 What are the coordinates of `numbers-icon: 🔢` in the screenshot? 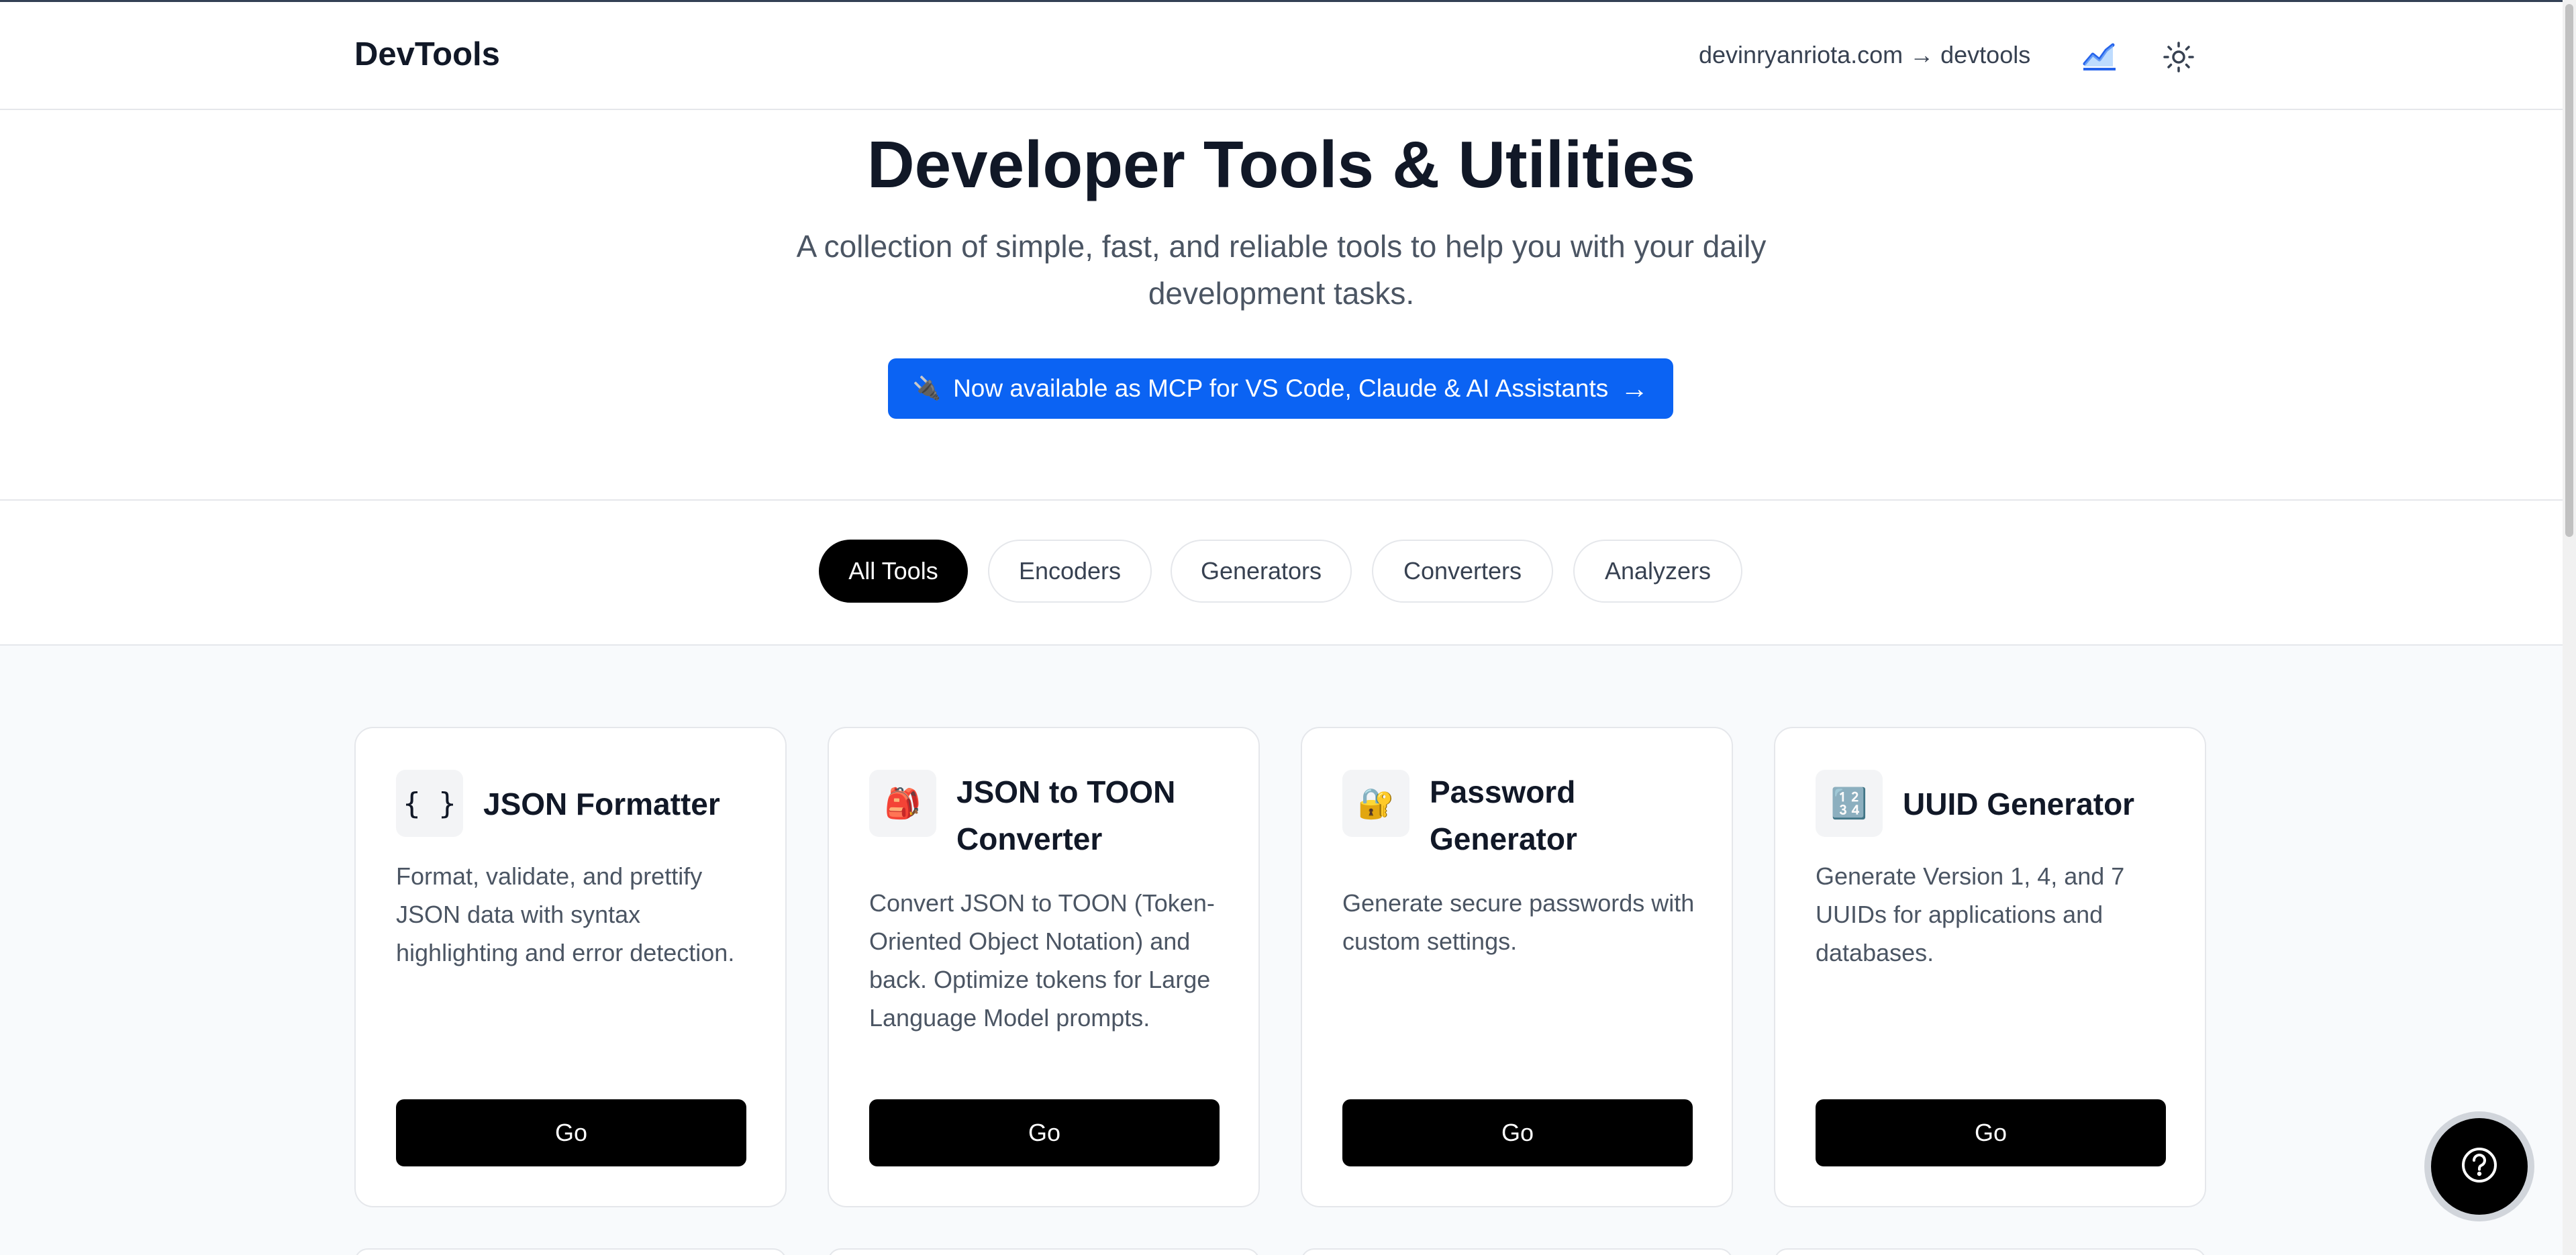 It's located at (1849, 804).